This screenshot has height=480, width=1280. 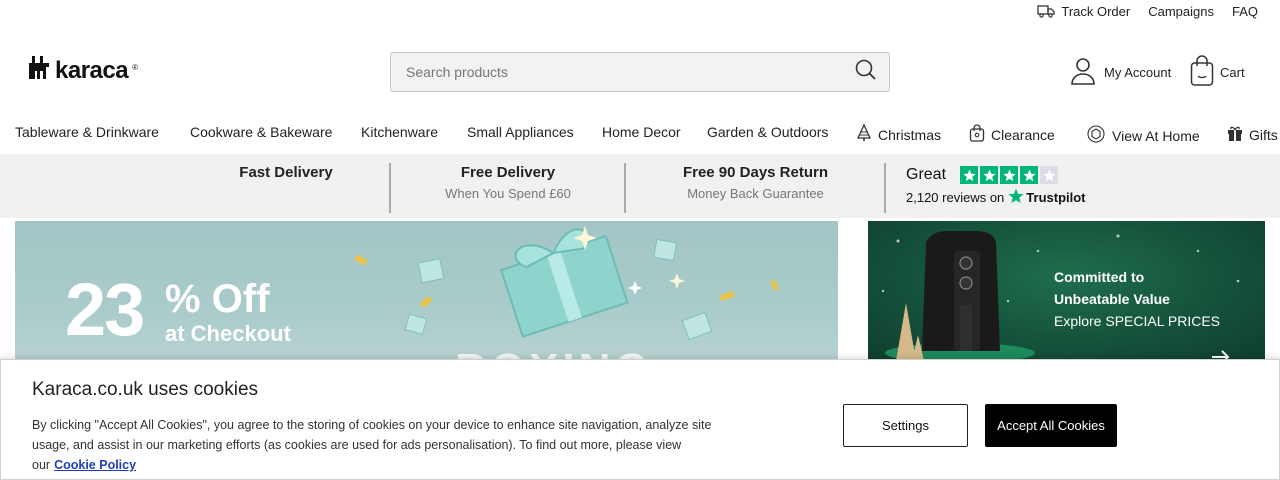 What do you see at coordinates (905, 425) in the screenshot?
I see `cookie-settings-button: Settings` at bounding box center [905, 425].